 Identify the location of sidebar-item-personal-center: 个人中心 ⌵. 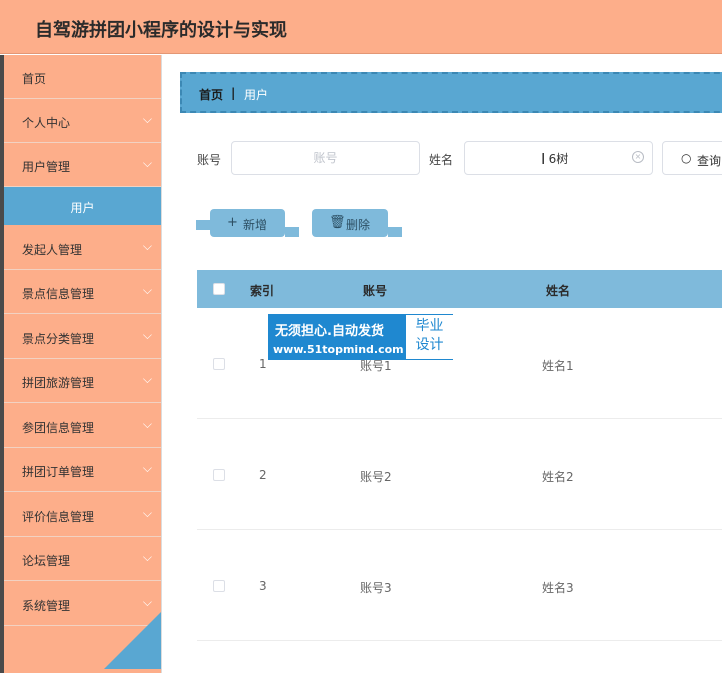
(82, 121).